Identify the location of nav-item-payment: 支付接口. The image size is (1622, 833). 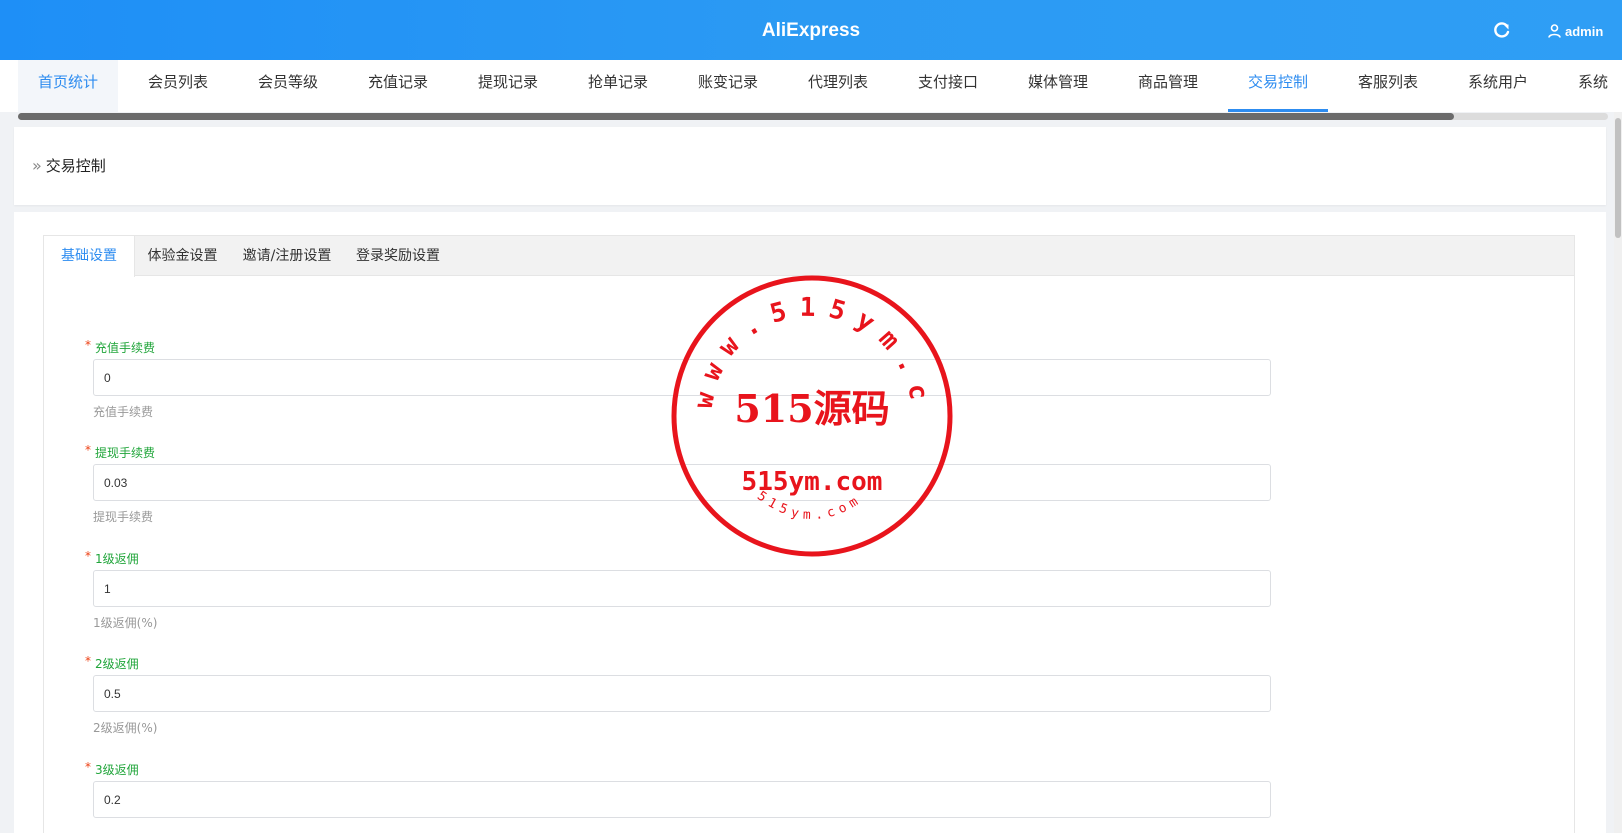
(948, 86).